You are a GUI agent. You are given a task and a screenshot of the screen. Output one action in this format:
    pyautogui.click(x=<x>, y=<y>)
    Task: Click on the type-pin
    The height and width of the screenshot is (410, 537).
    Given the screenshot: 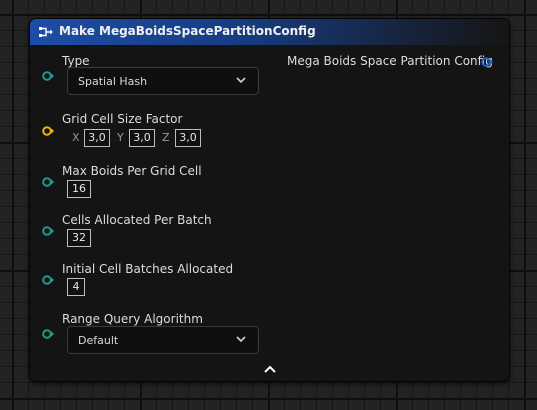 What is the action you would take?
    pyautogui.click(x=48, y=76)
    